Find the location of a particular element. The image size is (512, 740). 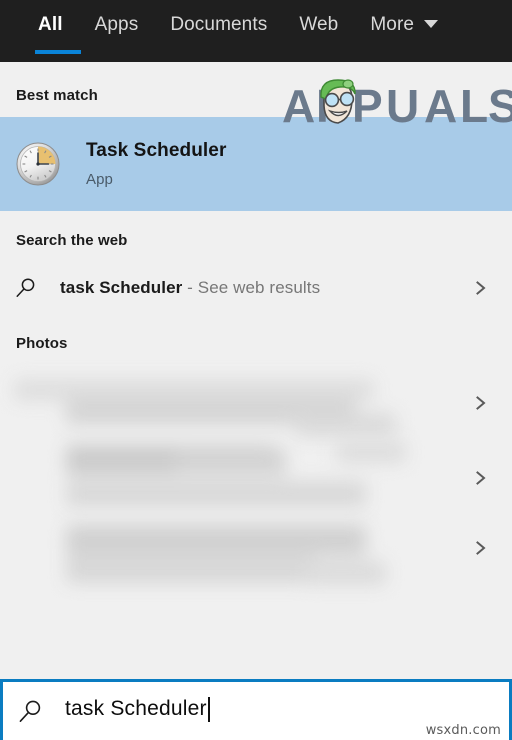

best-match-heading: Best match is located at coordinates (57, 95).